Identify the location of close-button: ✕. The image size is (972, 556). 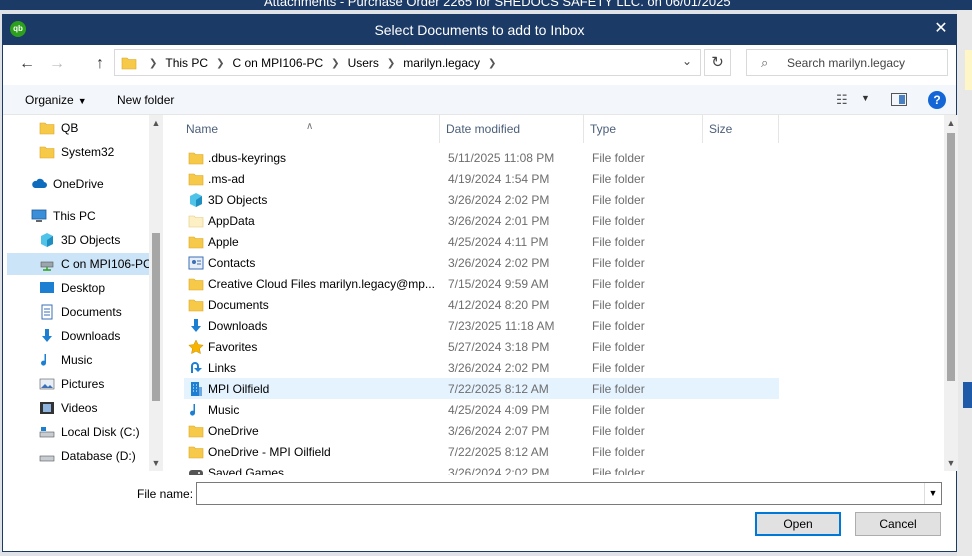
(941, 29).